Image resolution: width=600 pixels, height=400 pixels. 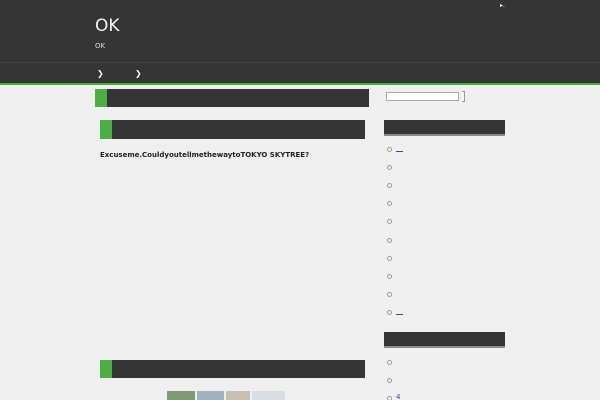 What do you see at coordinates (138, 73) in the screenshot?
I see `nav-item-2: ❯` at bounding box center [138, 73].